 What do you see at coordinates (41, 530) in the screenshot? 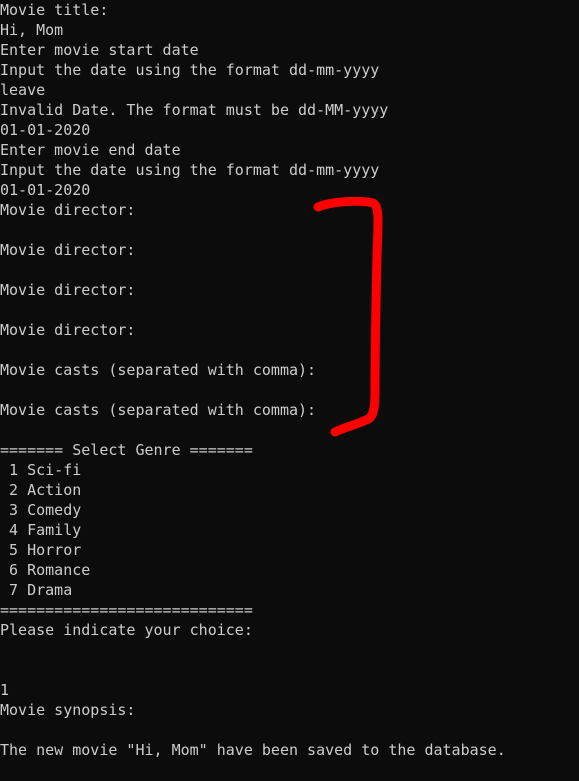
I see `console-line: 4 Family` at bounding box center [41, 530].